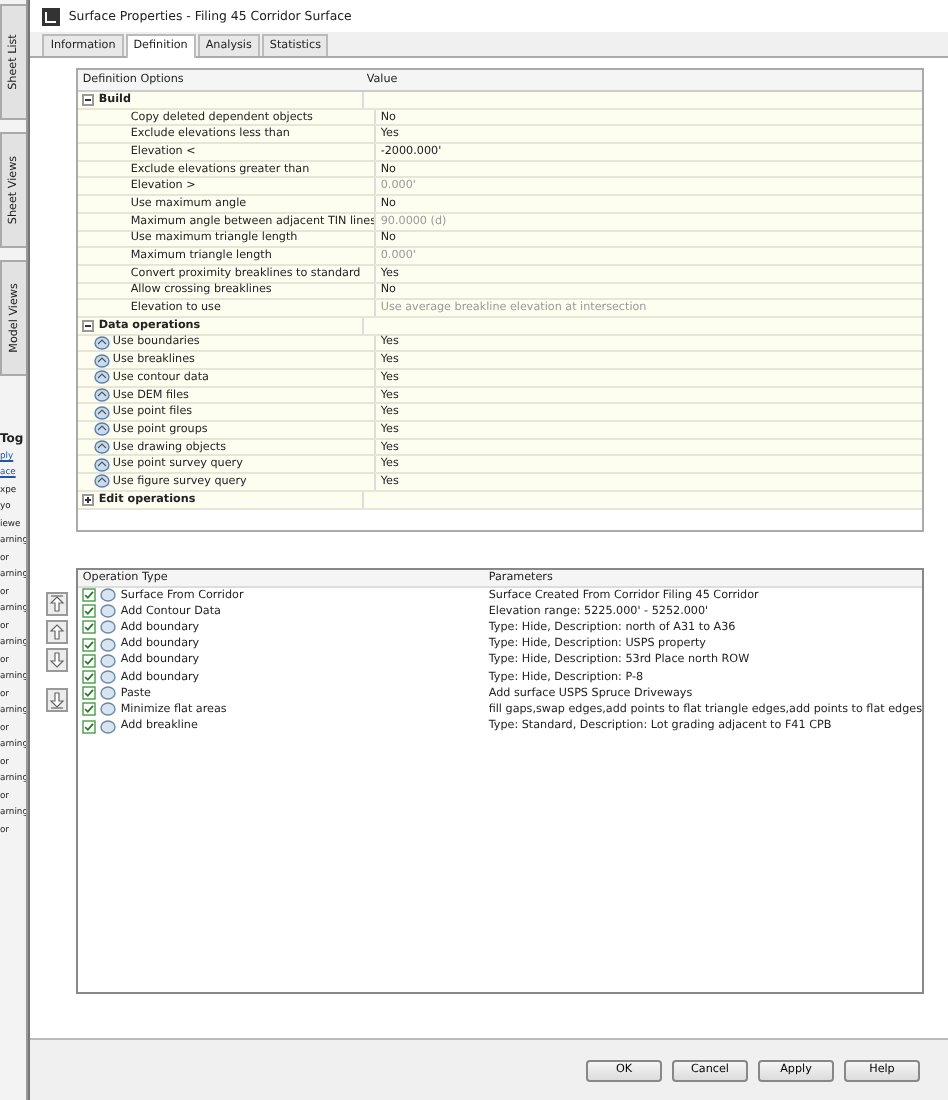 The height and width of the screenshot is (1100, 948). What do you see at coordinates (51, 16) in the screenshot?
I see `app-icon` at bounding box center [51, 16].